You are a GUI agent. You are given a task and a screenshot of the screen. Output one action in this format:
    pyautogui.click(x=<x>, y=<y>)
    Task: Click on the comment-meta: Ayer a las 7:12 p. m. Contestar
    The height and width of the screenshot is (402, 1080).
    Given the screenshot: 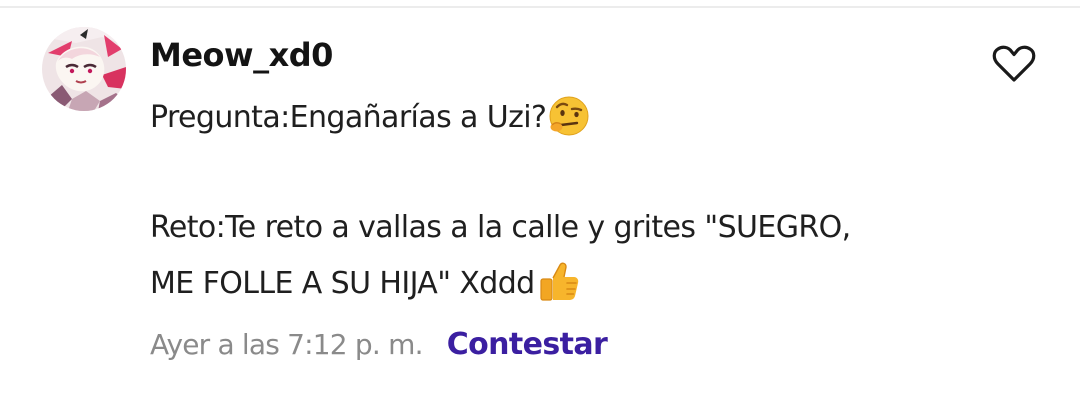 What is the action you would take?
    pyautogui.click(x=379, y=344)
    